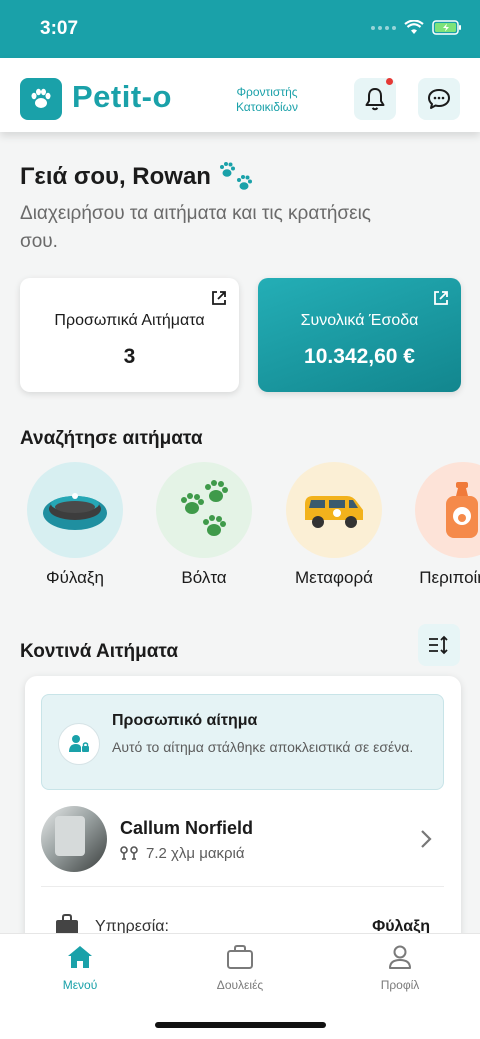  I want to click on route-icon, so click(129, 852).